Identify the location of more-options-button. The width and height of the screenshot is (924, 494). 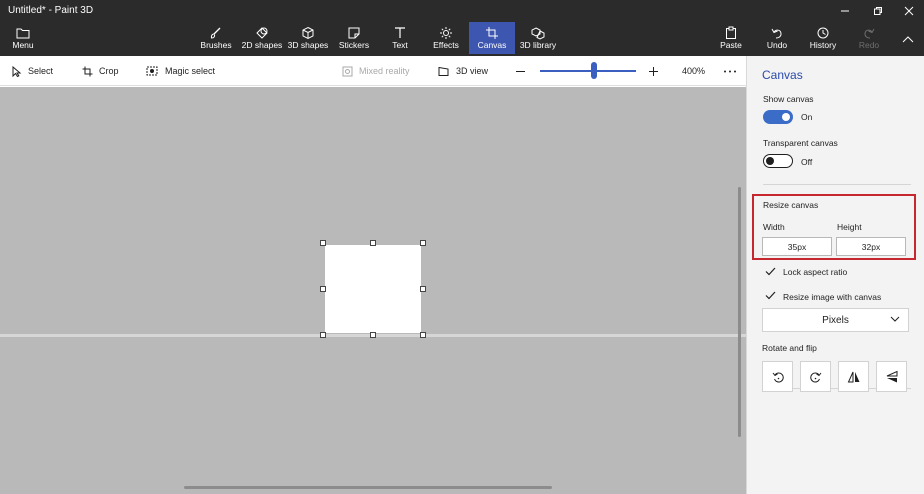
(730, 71).